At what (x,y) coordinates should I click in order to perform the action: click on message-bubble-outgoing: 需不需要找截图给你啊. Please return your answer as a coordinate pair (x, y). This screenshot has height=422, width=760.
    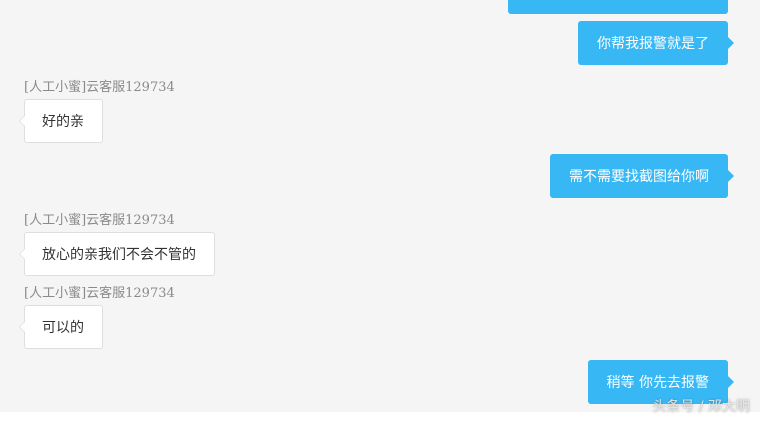
    Looking at the image, I should click on (642, 176).